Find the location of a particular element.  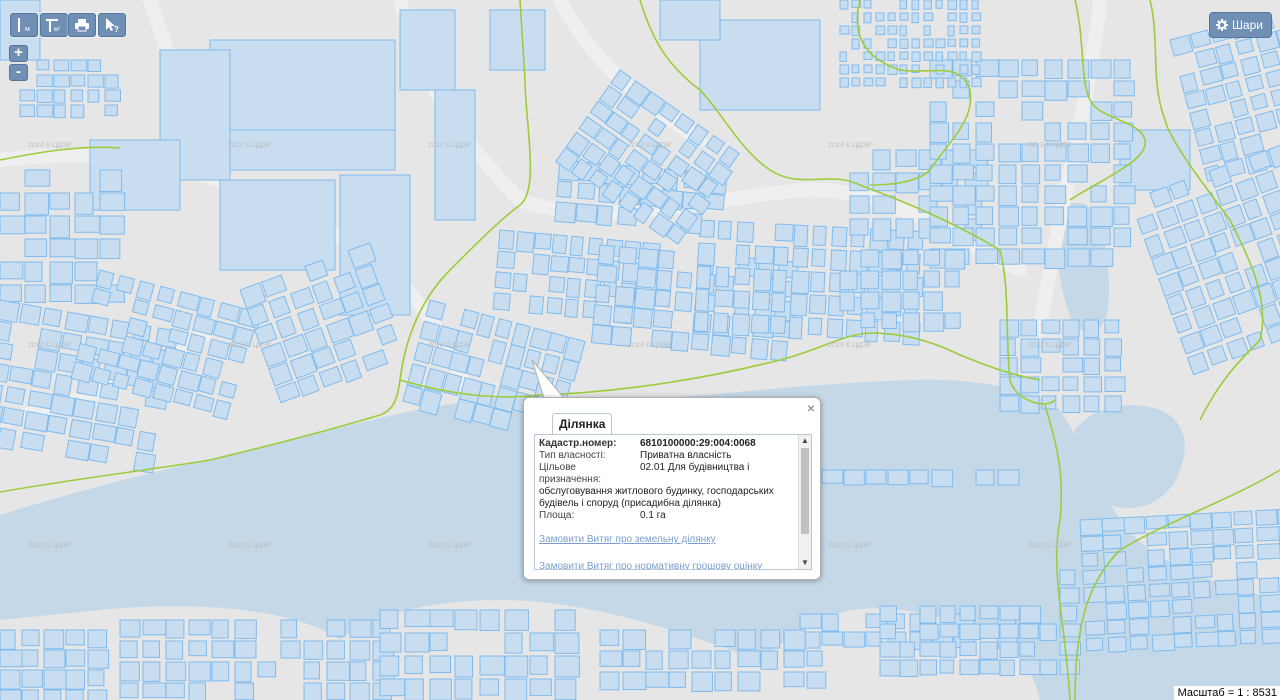

scroll-thumb is located at coordinates (805, 491).